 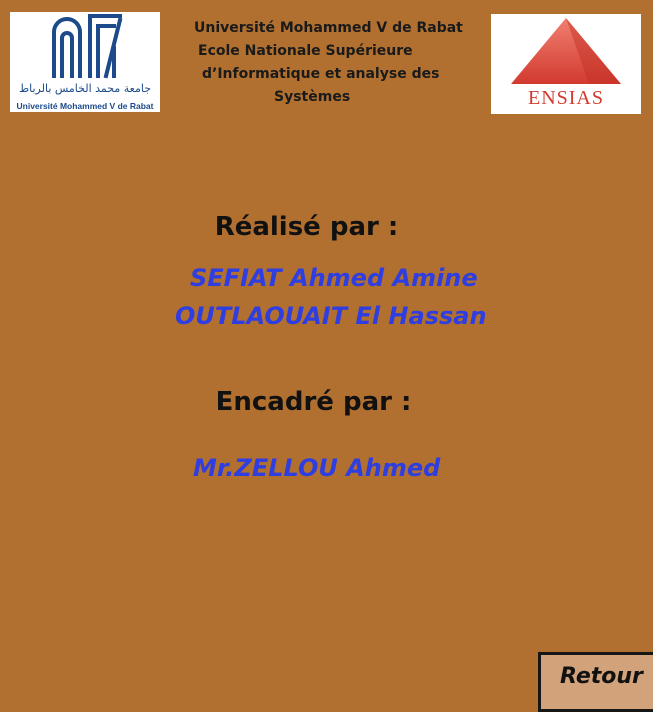 What do you see at coordinates (85, 54) in the screenshot?
I see `university-emblem-icon: جامعة محمد الخامس بالرباط` at bounding box center [85, 54].